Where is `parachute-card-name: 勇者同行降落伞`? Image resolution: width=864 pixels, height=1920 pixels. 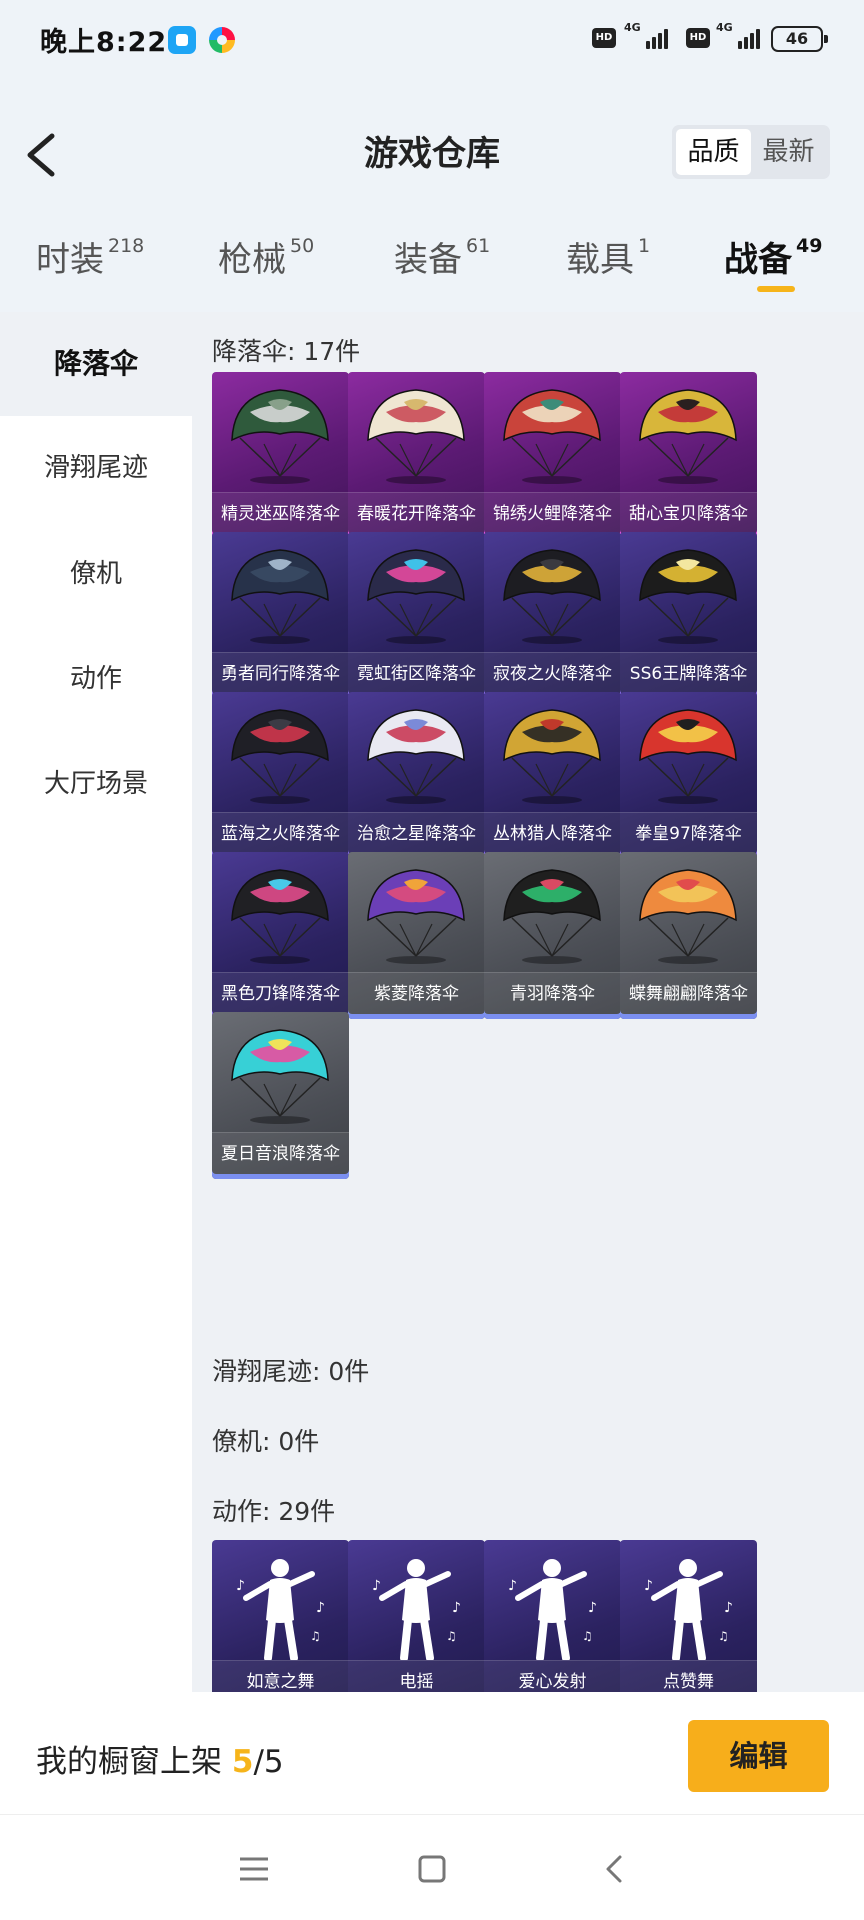
parachute-card-name: 勇者同行降落伞 is located at coordinates (280, 673).